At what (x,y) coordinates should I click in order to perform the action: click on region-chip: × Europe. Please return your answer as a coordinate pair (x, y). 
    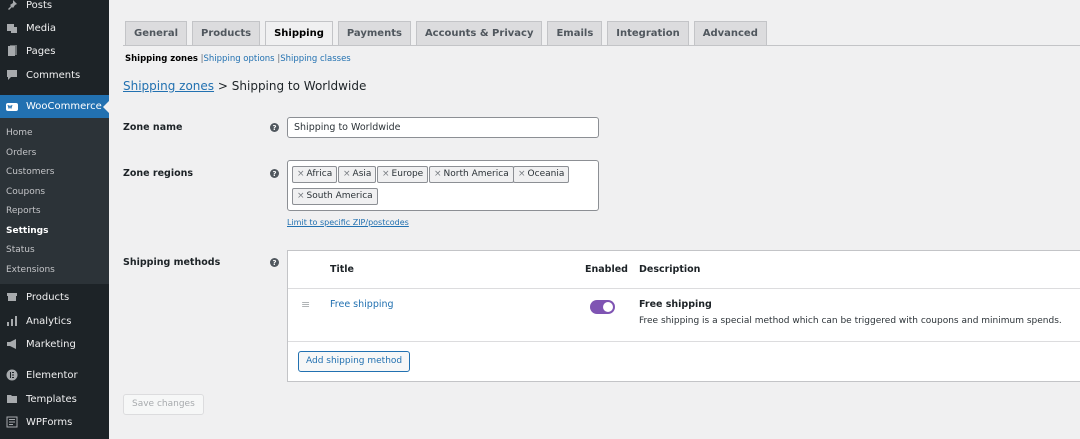
    Looking at the image, I should click on (403, 174).